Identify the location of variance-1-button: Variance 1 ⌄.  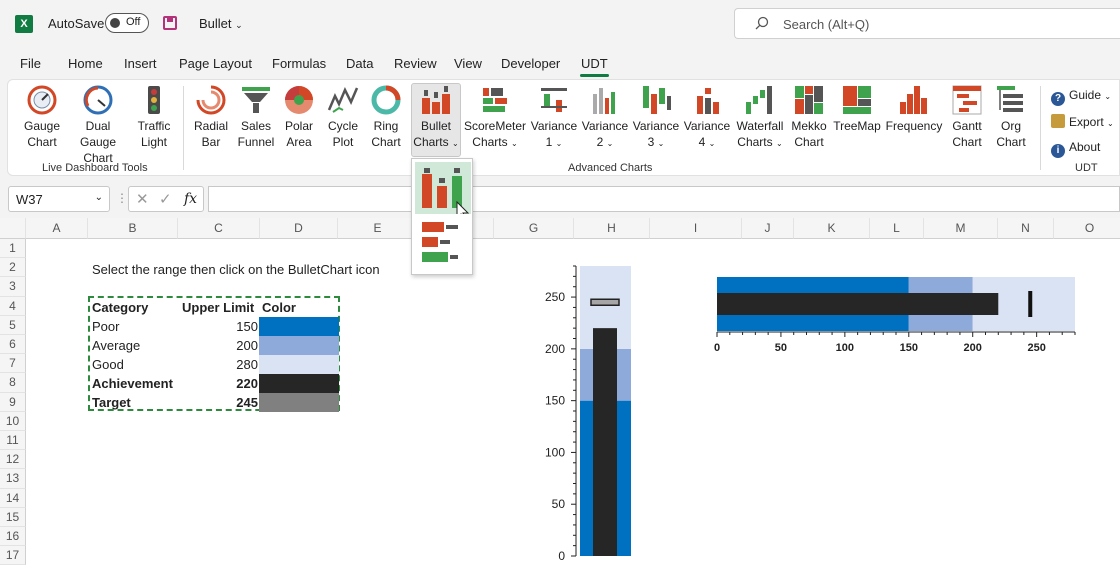
(554, 118).